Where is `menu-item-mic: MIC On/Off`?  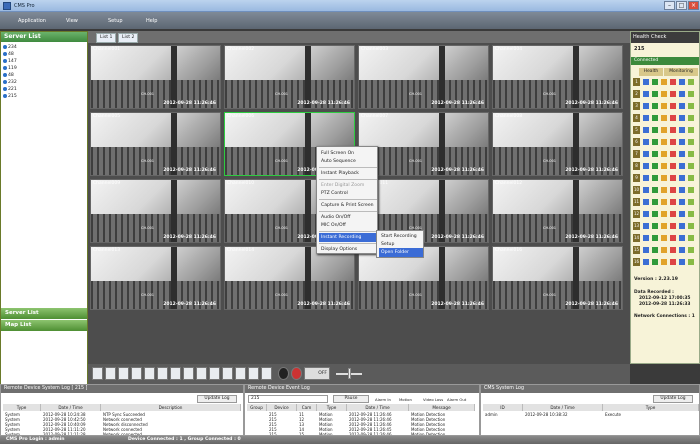
menu-item-mic: MIC On/Off is located at coordinates (348, 225).